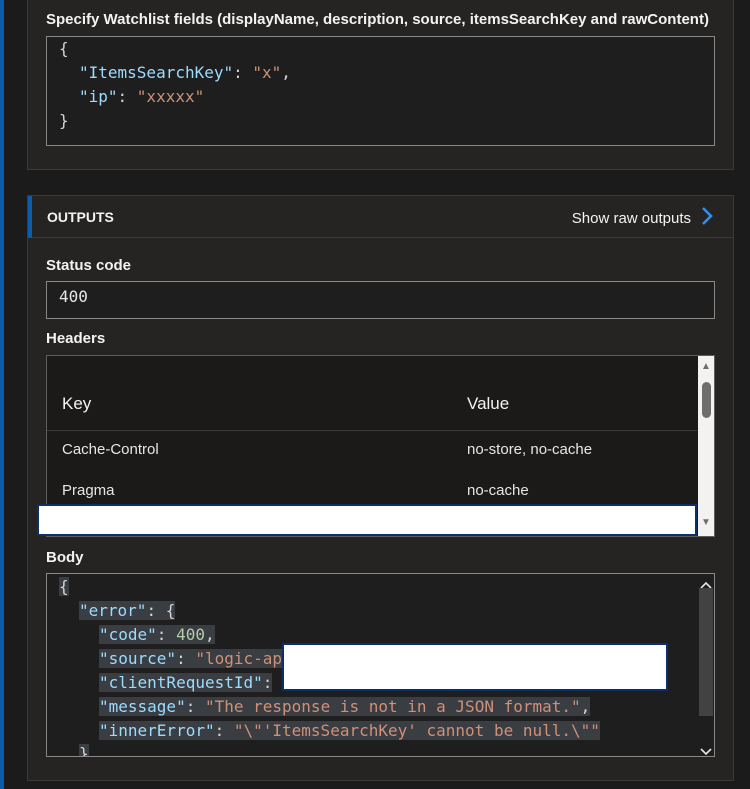  I want to click on window-edge, so click(2, 394).